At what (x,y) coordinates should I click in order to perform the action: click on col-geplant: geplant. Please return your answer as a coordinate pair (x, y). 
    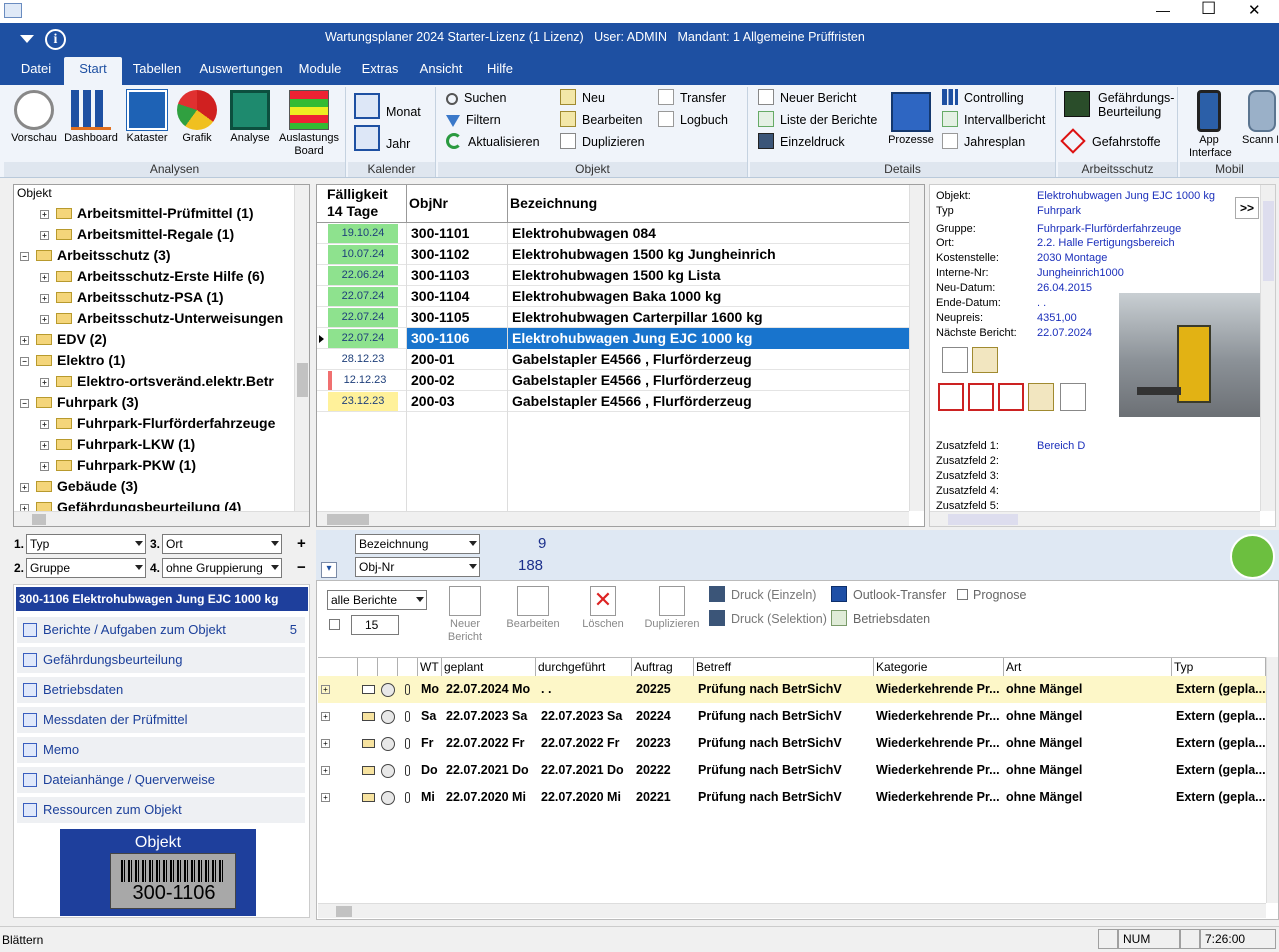
    Looking at the image, I should click on (489, 667).